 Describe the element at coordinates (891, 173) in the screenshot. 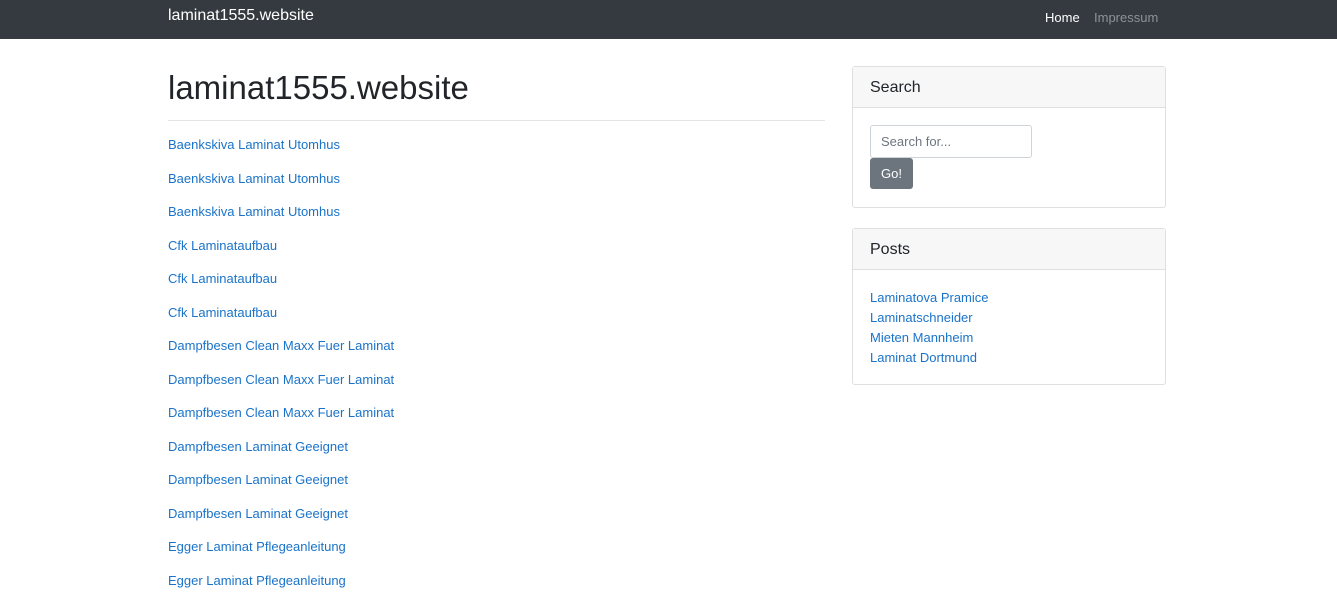

I see `search-go-button: Go!` at that location.